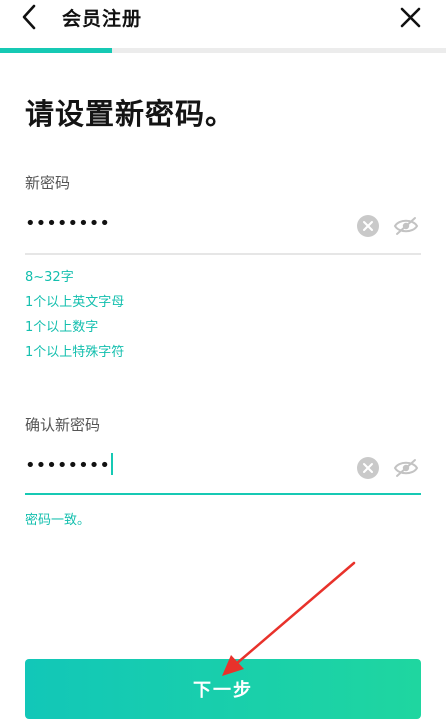 Image resolution: width=446 pixels, height=723 pixels. What do you see at coordinates (130, 114) in the screenshot?
I see `page-title: 请设置新密码。` at bounding box center [130, 114].